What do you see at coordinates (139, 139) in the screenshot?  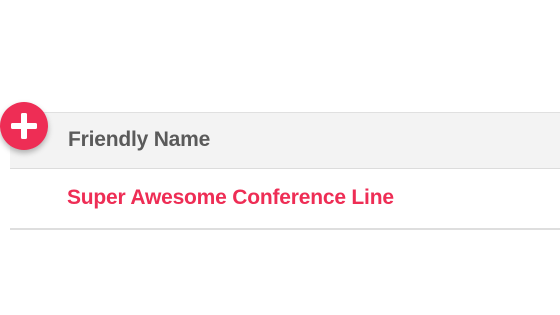 I see `column-header-friendly-name: Friendly Name` at bounding box center [139, 139].